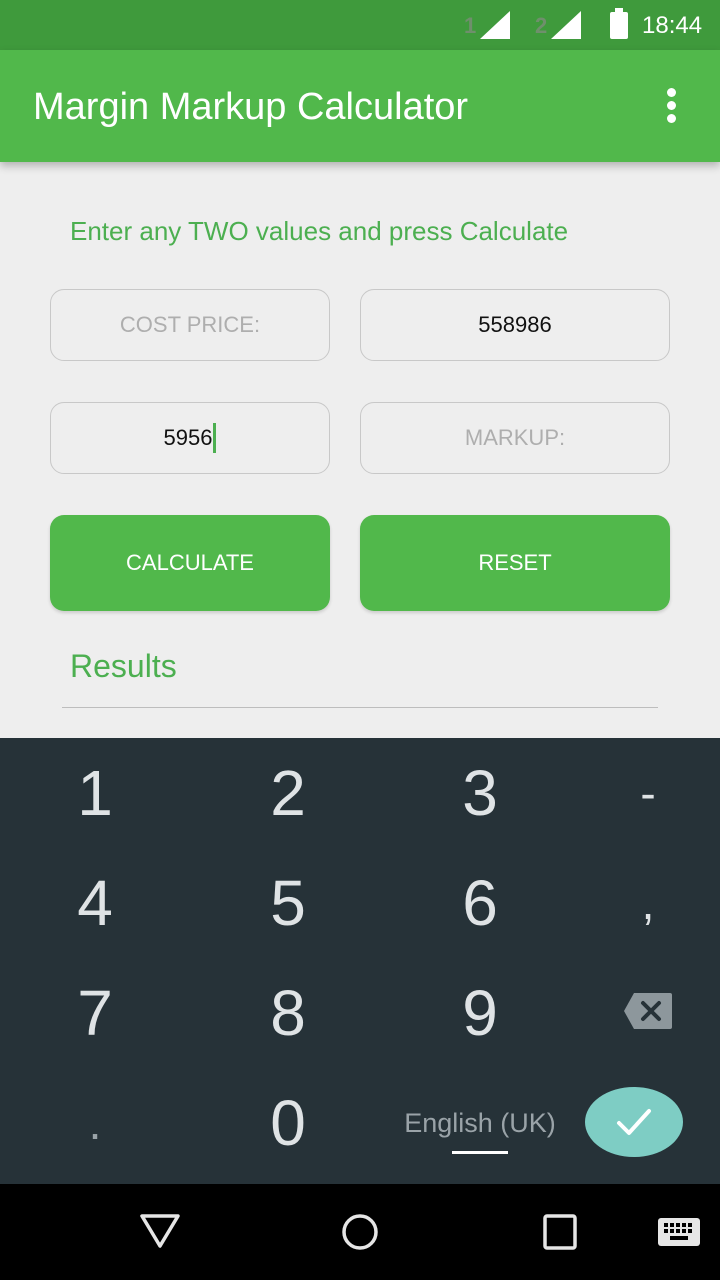 This screenshot has height=1280, width=720. What do you see at coordinates (619, 23) in the screenshot?
I see `battery-icon` at bounding box center [619, 23].